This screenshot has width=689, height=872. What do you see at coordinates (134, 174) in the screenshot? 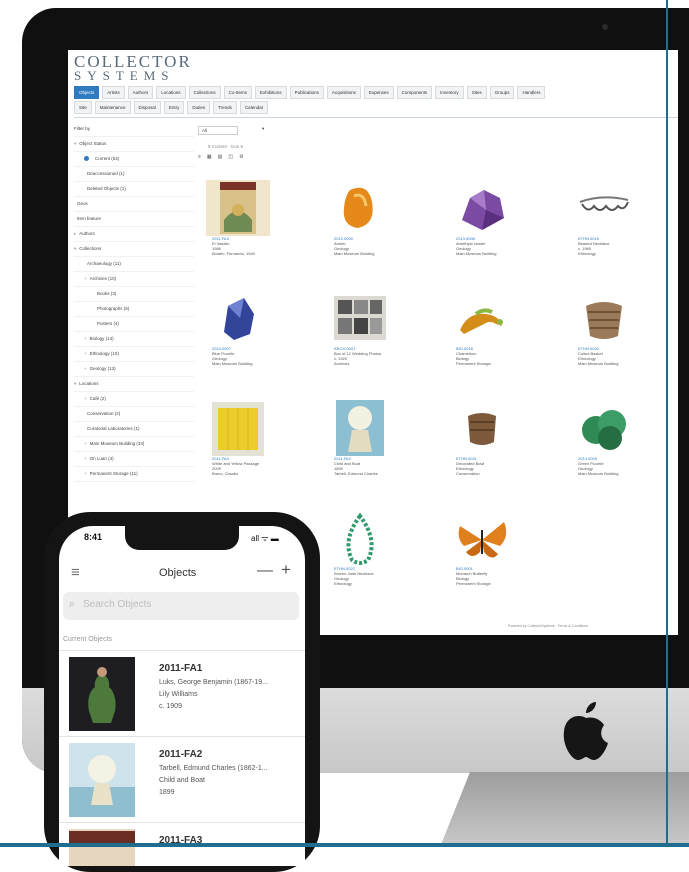
I see `sidebar-item: Deaccessioned (1)` at bounding box center [134, 174].